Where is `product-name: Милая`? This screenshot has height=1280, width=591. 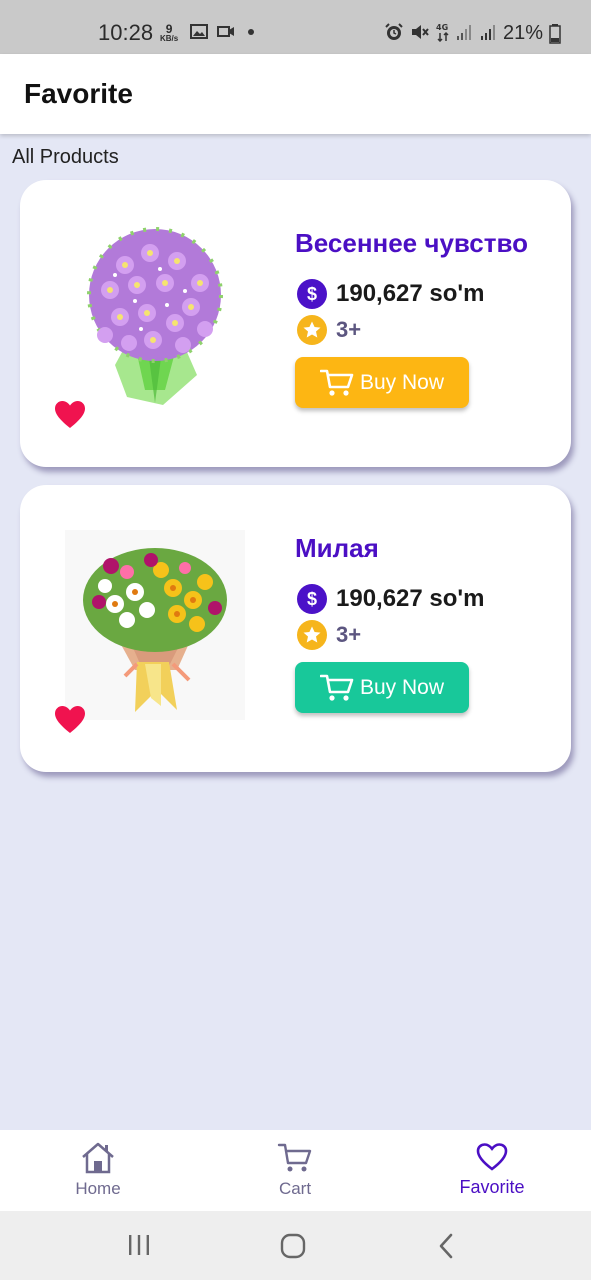
product-name: Милая is located at coordinates (337, 548).